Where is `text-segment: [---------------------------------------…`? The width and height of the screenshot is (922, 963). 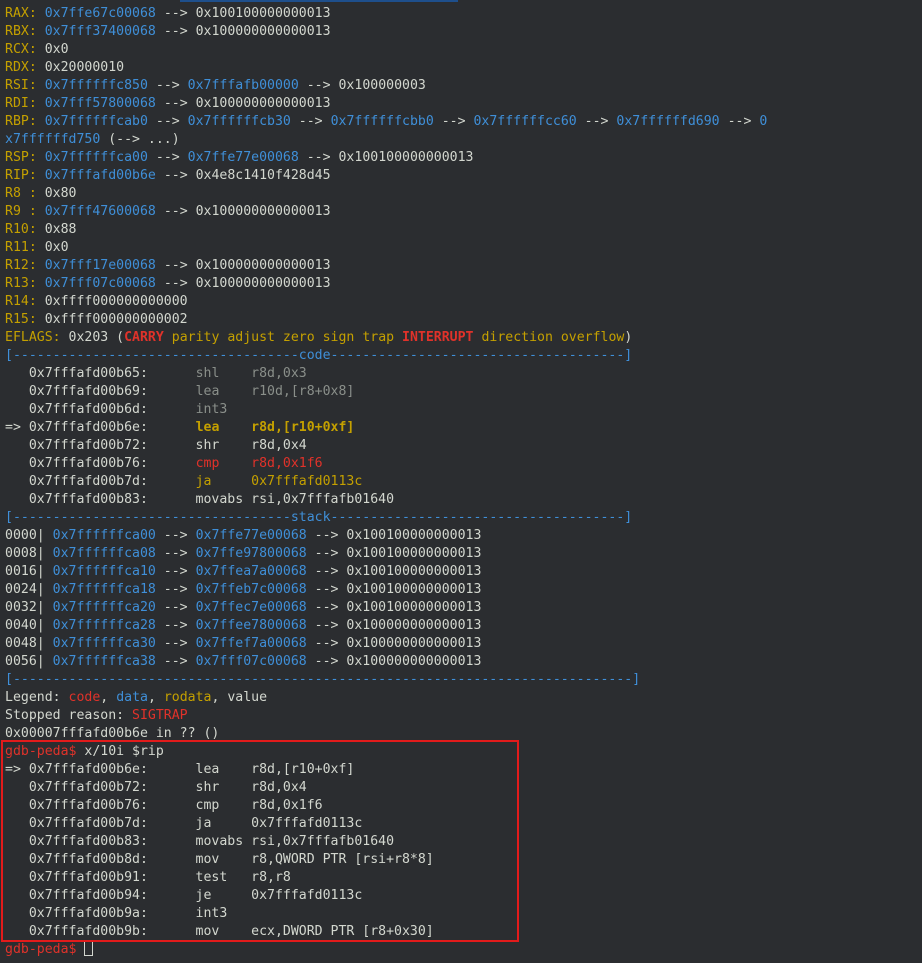
text-segment: [---------------------------------------… is located at coordinates (323, 679).